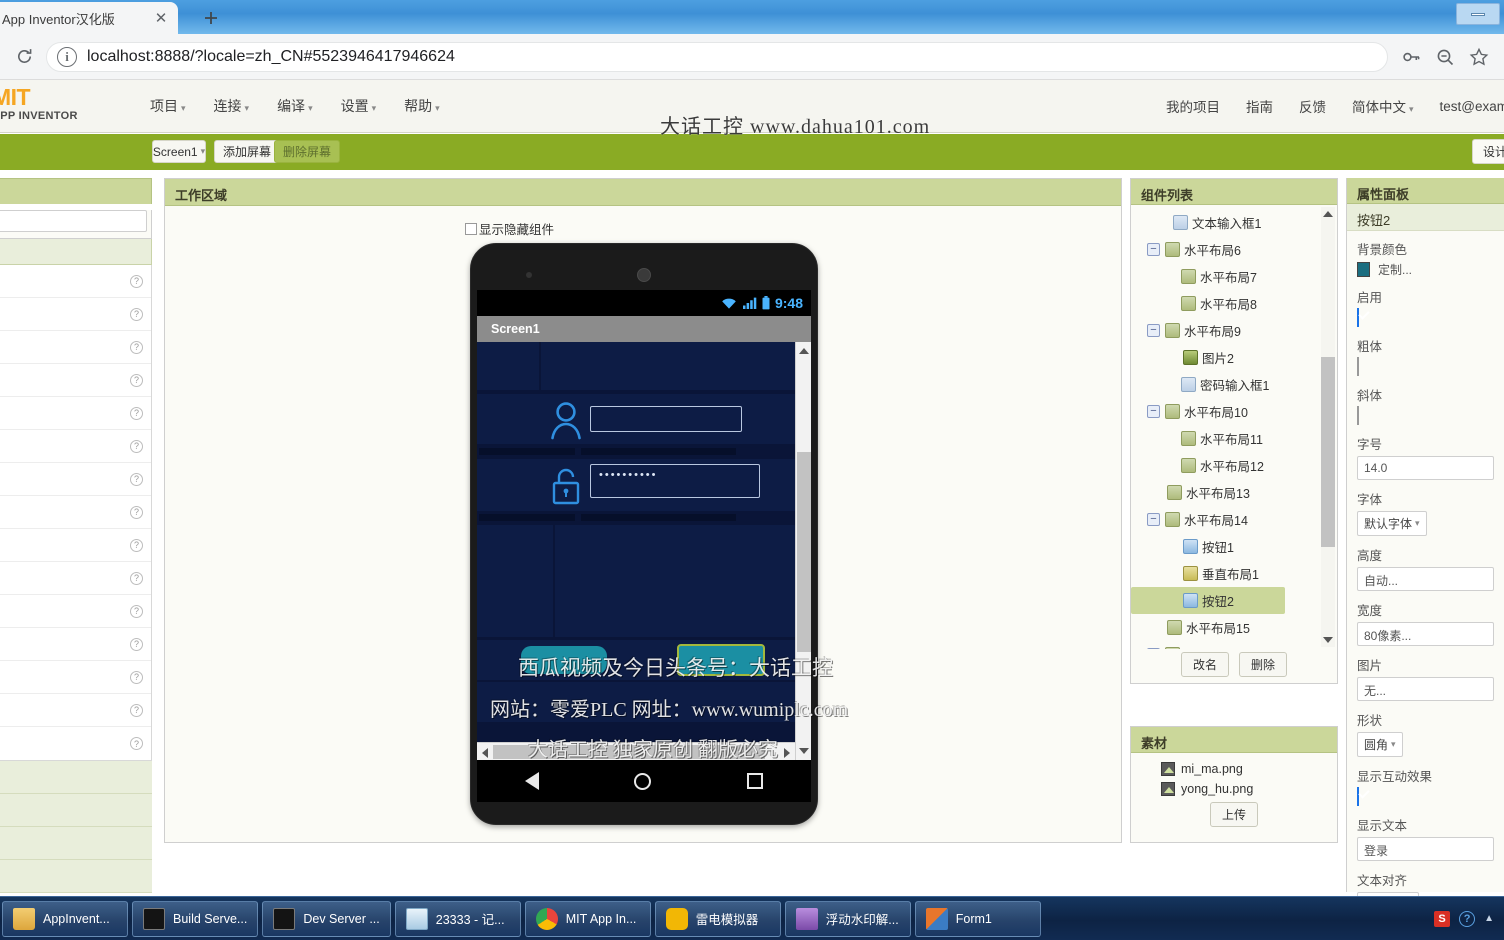  I want to click on tree-item-hlayout16: − 水平布局16, so click(1234, 645).